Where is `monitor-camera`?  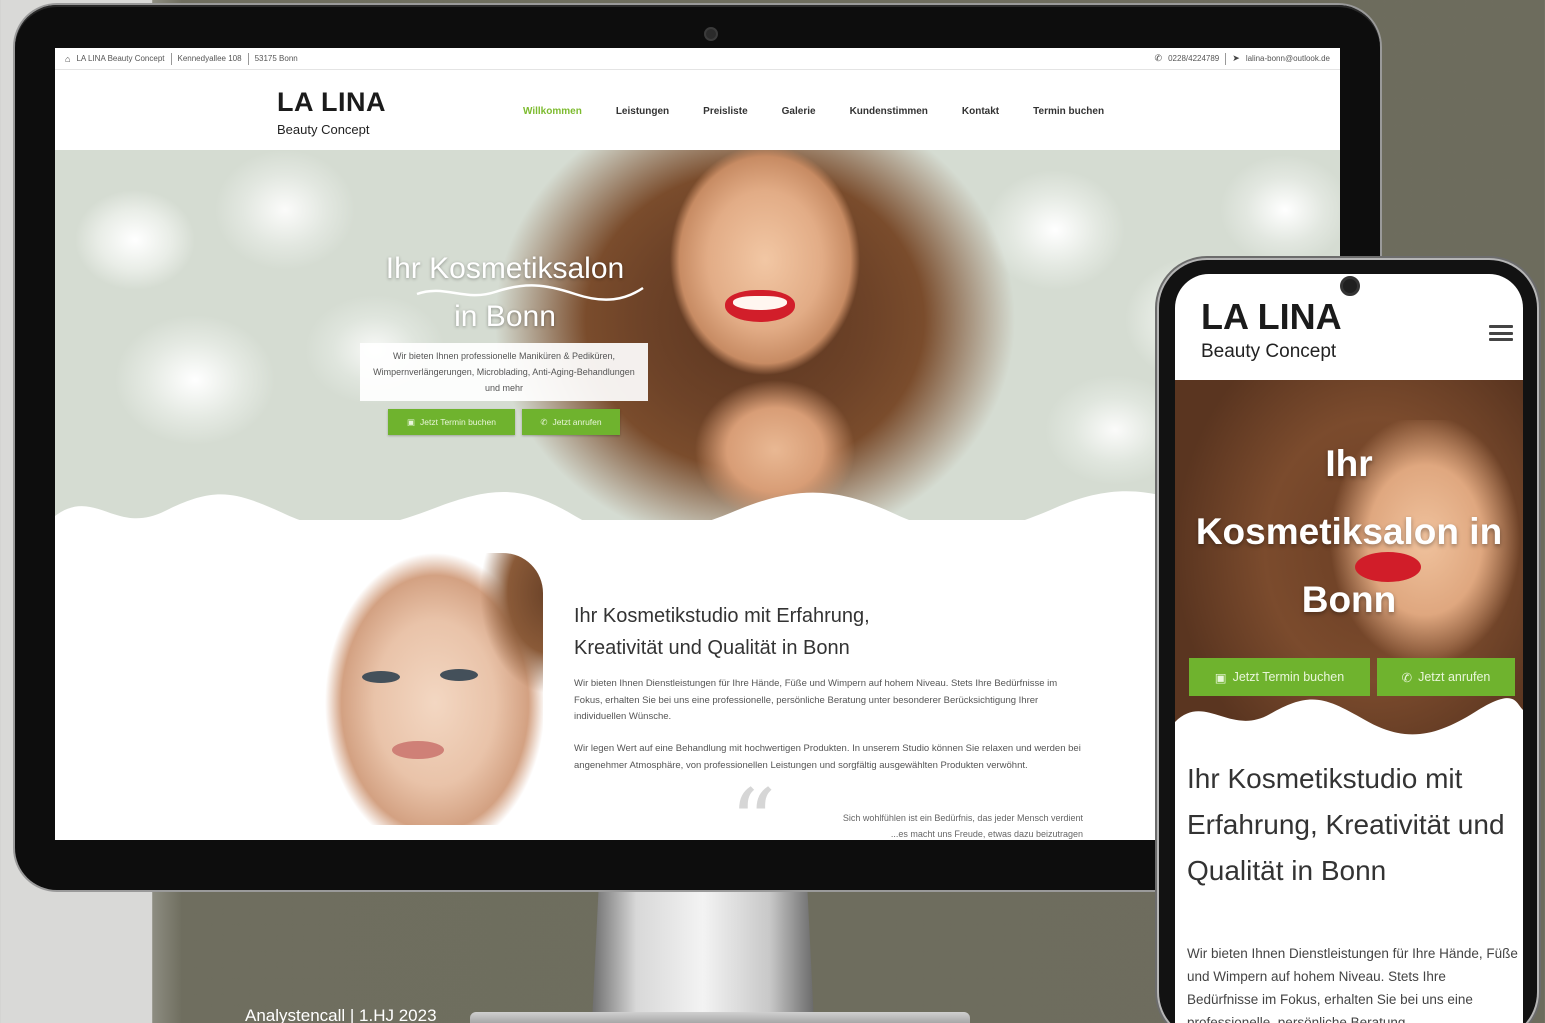
monitor-camera is located at coordinates (711, 34).